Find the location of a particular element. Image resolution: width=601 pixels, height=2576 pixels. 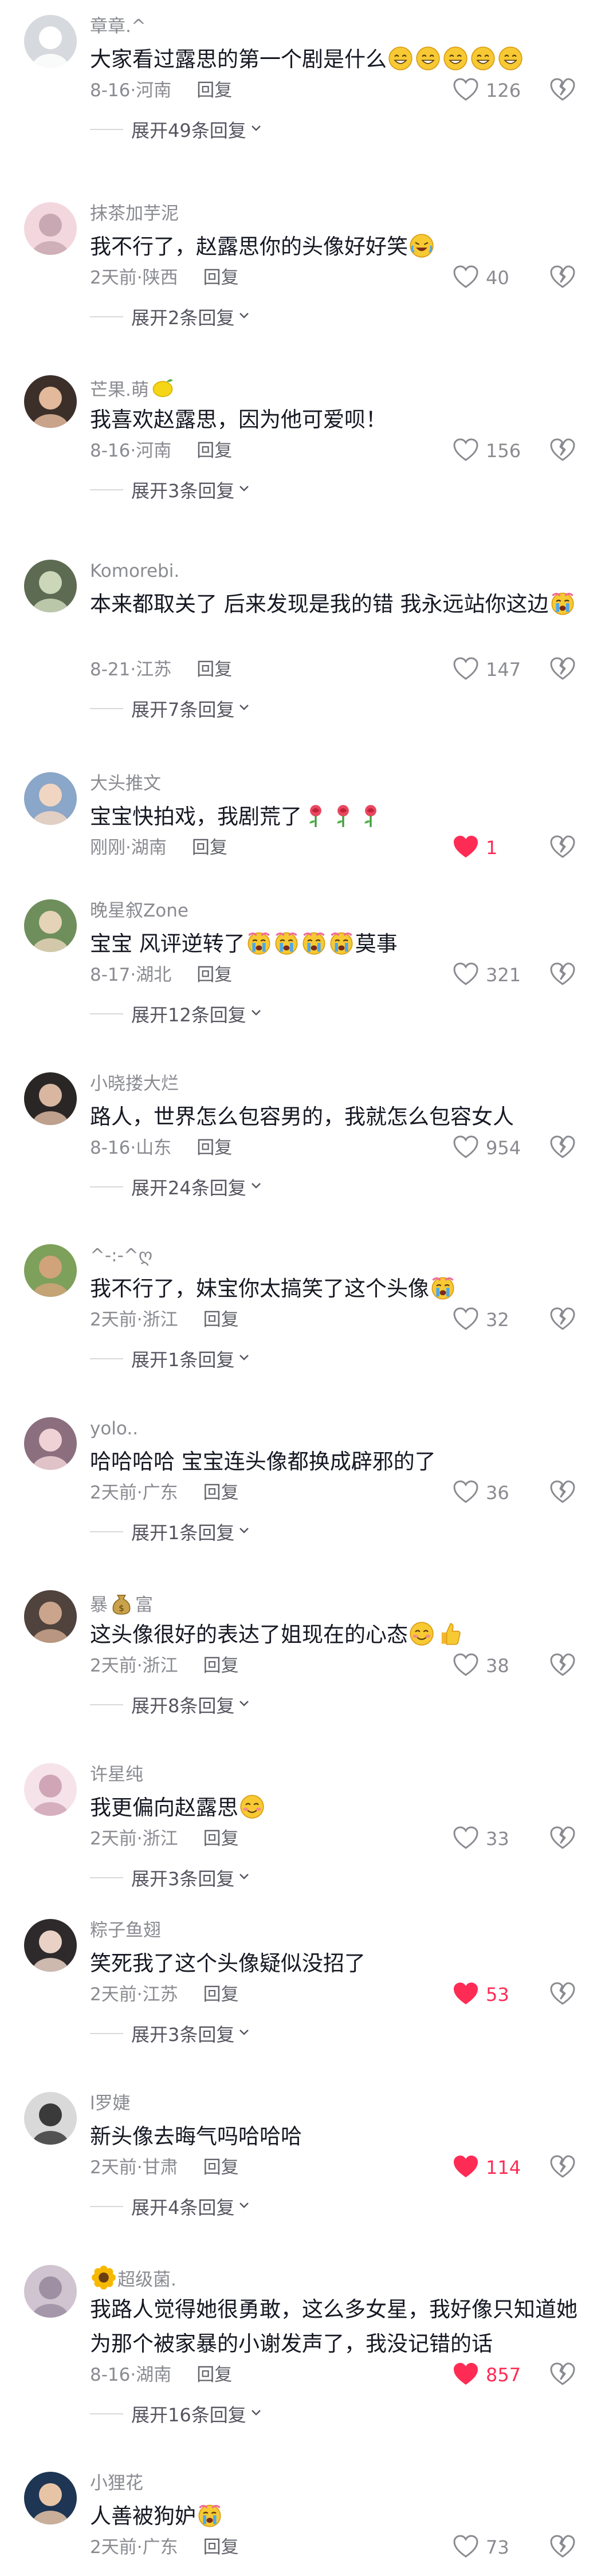

expand-replies-button: 展开4条回复 is located at coordinates (171, 2206).